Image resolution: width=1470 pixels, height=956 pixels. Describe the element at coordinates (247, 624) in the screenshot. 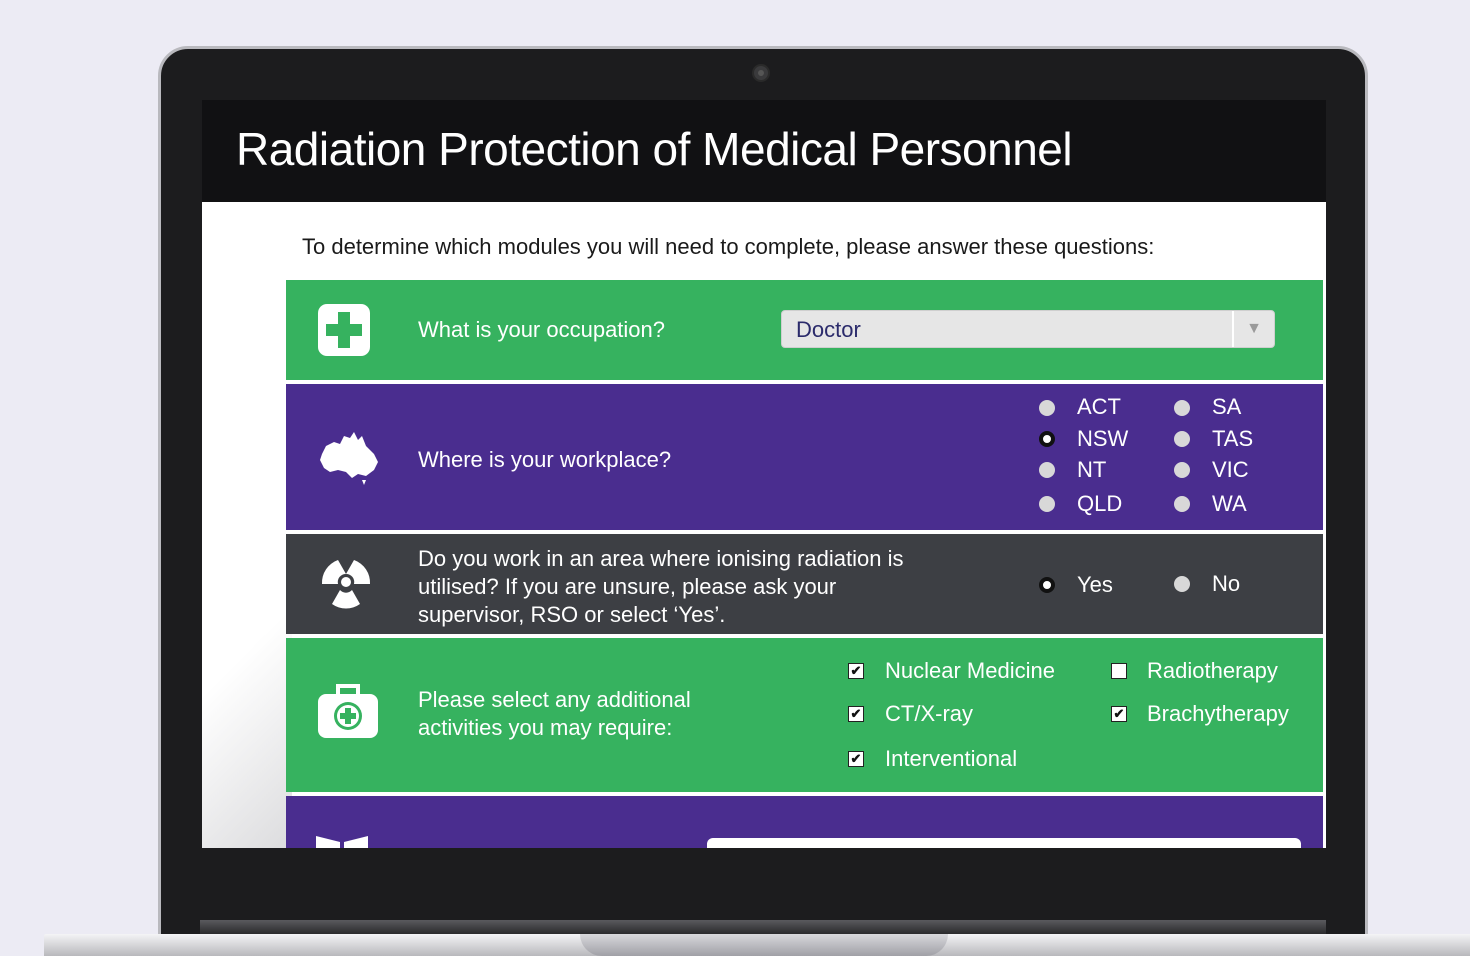

I see `screen-reflection` at that location.